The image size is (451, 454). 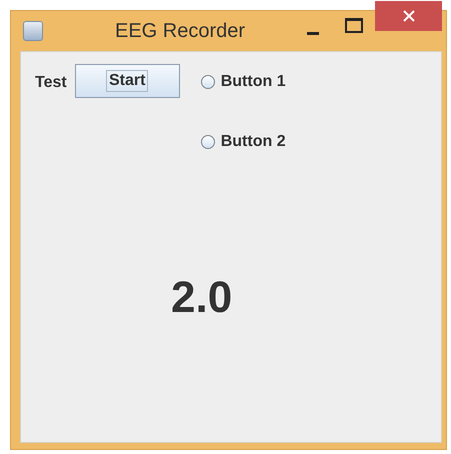 I want to click on maximize-icon, so click(x=354, y=25).